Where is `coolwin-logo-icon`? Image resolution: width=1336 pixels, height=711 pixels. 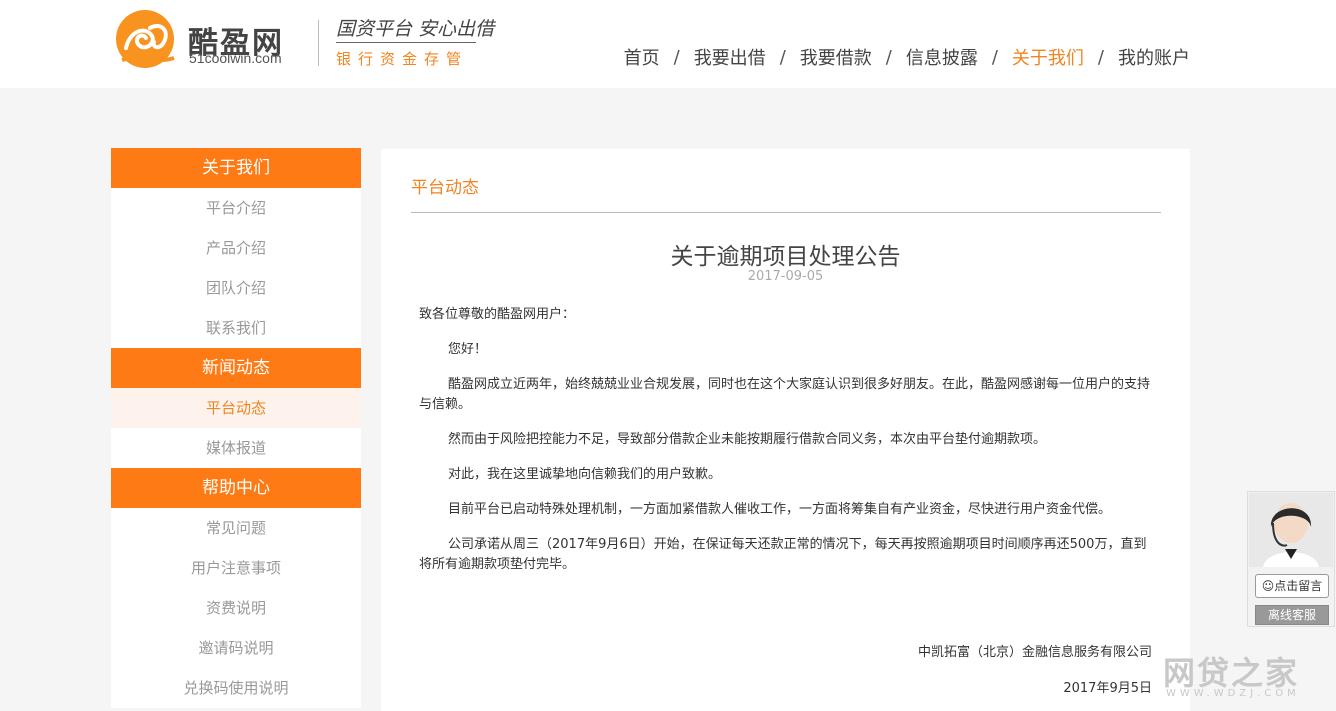
coolwin-logo-icon is located at coordinates (145, 39).